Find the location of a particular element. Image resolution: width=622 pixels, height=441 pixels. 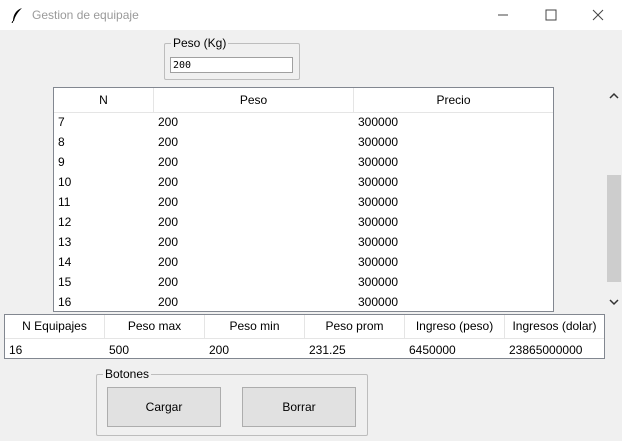

stats-header-ingresos-dolar: Ingresos (dolar) is located at coordinates (554, 327).